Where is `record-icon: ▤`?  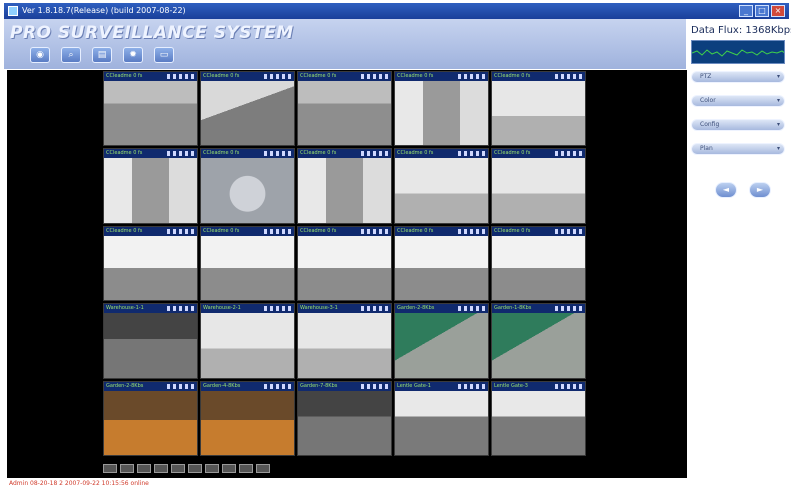 record-icon: ▤ is located at coordinates (102, 55).